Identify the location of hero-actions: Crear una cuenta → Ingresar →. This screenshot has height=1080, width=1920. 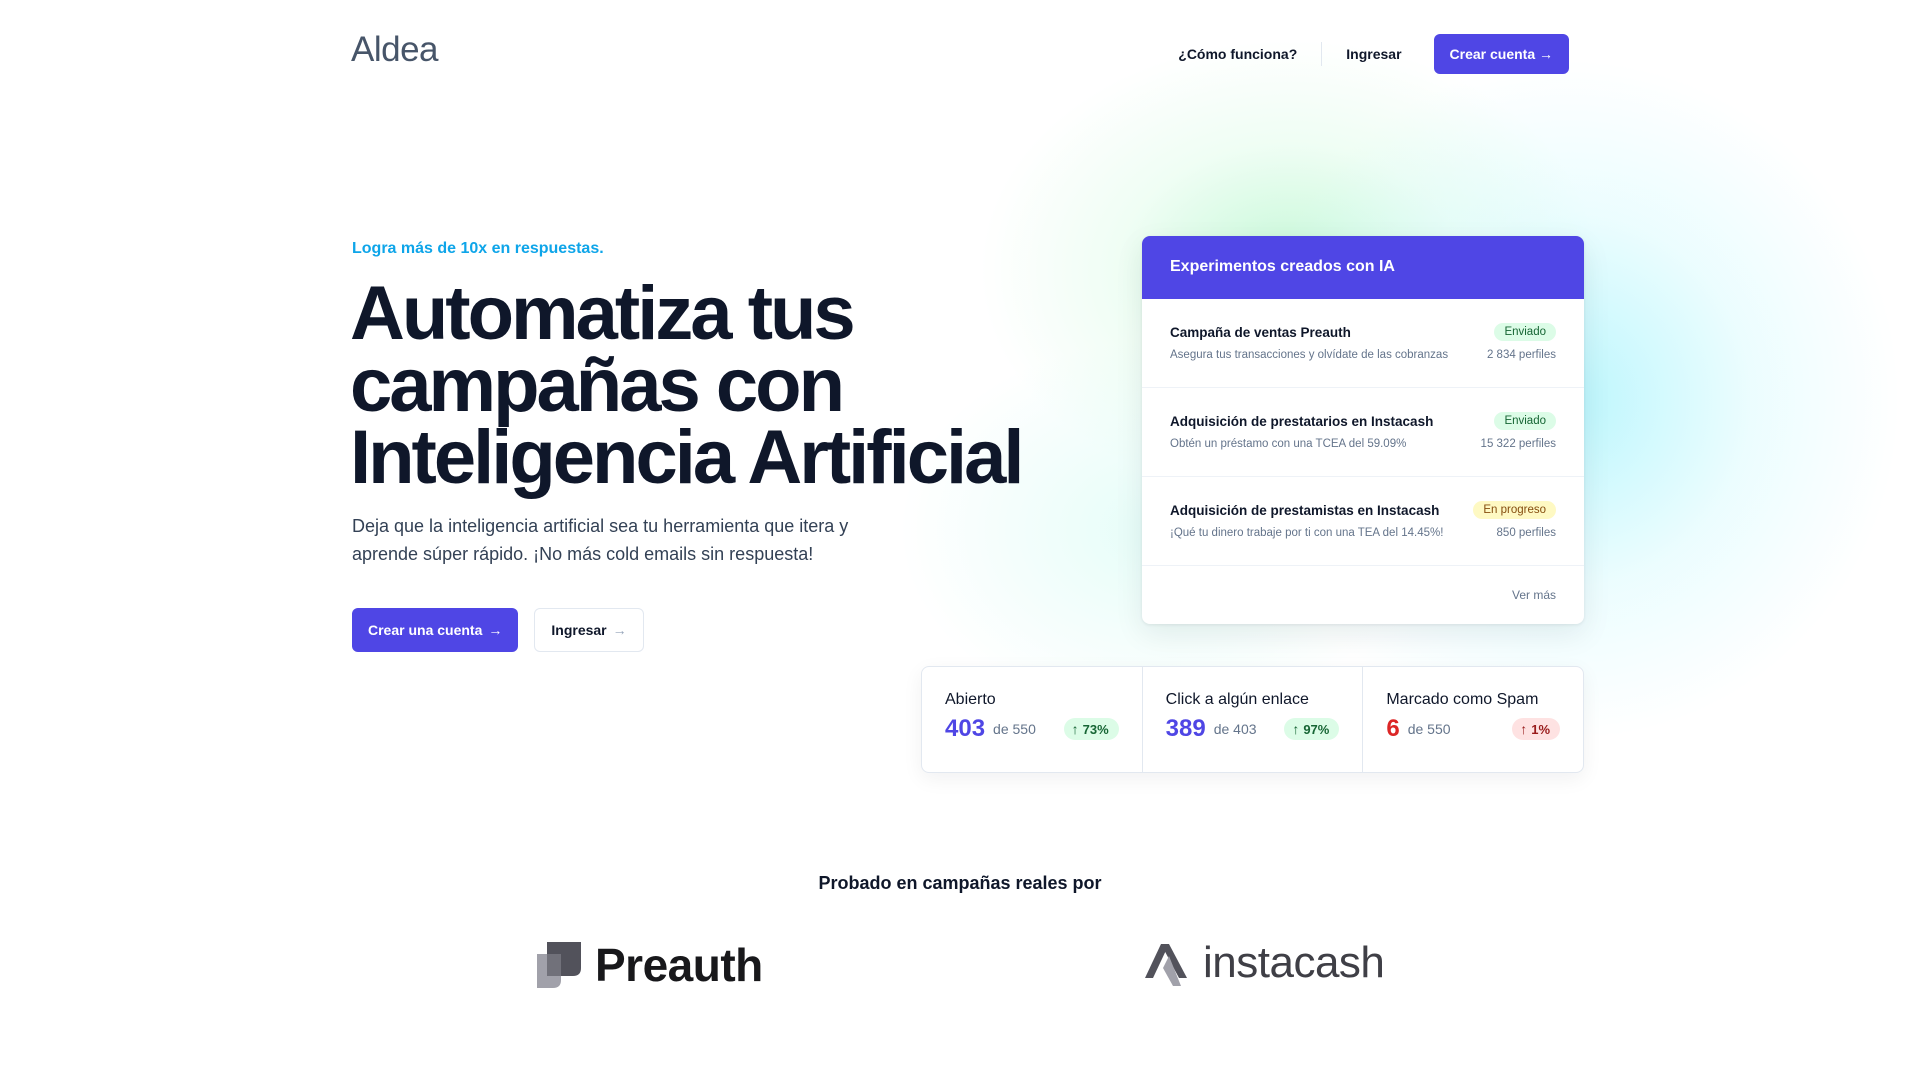
(498, 630).